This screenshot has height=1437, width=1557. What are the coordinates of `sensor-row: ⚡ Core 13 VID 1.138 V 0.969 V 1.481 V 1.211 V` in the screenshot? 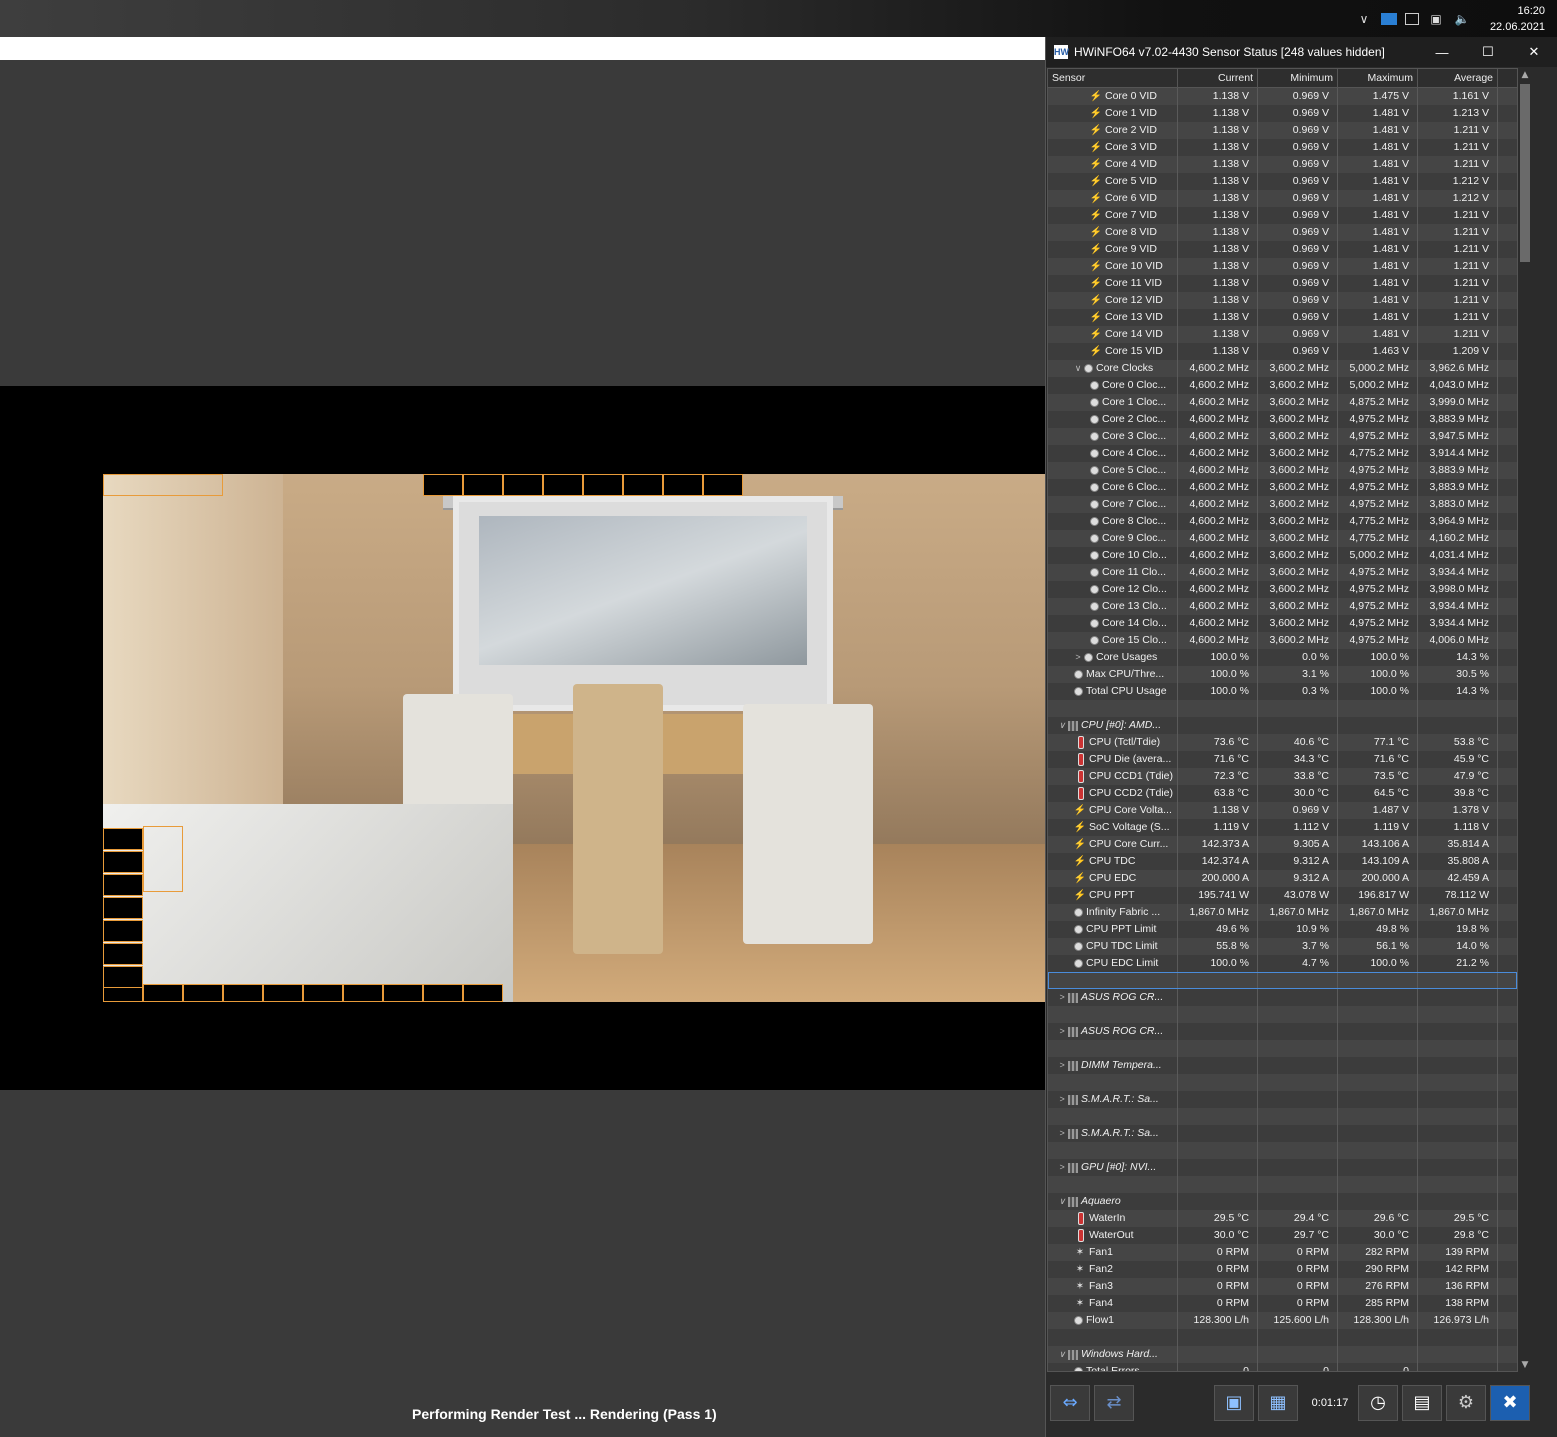 It's located at (1282, 317).